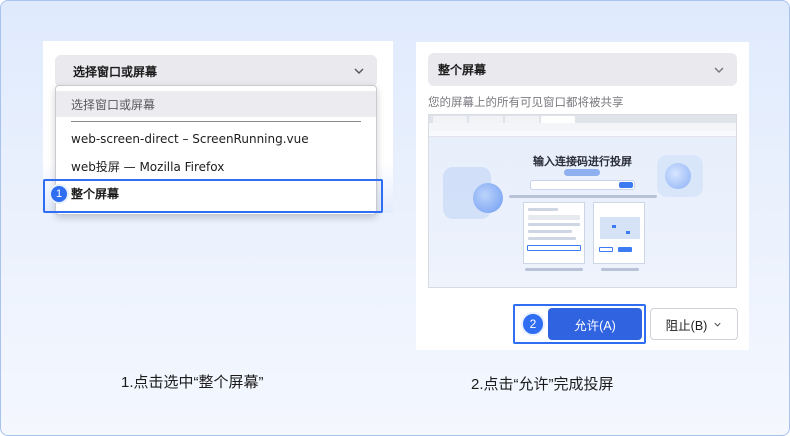 The image size is (790, 436). What do you see at coordinates (526, 102) in the screenshot?
I see `share-warning-text: 您的屏幕上的所有可见窗口都将被共享` at bounding box center [526, 102].